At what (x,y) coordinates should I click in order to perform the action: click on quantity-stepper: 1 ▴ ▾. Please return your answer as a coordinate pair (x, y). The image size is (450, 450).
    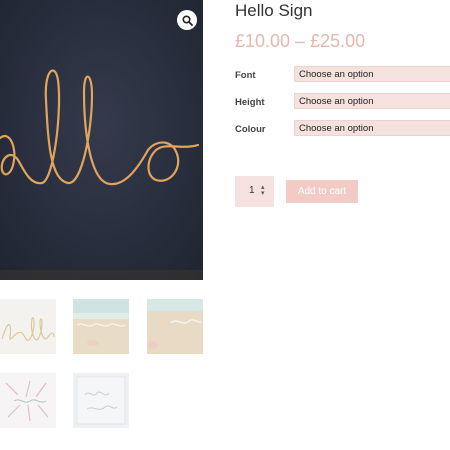
    Looking at the image, I should click on (254, 191).